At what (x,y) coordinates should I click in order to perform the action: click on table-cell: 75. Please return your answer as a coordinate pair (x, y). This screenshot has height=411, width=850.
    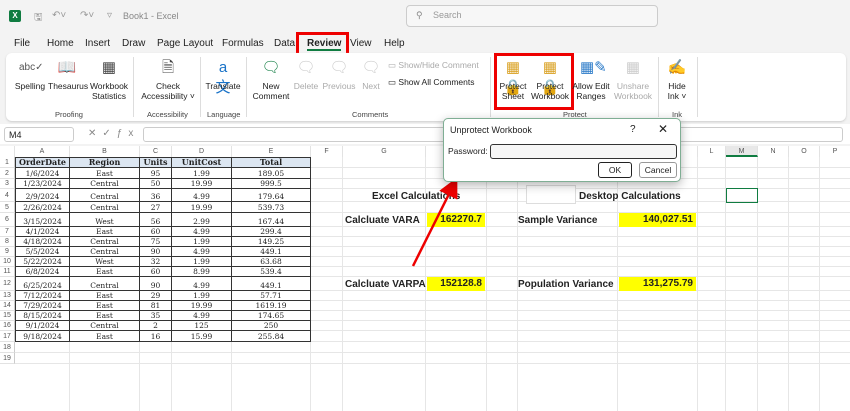
    Looking at the image, I should click on (156, 242).